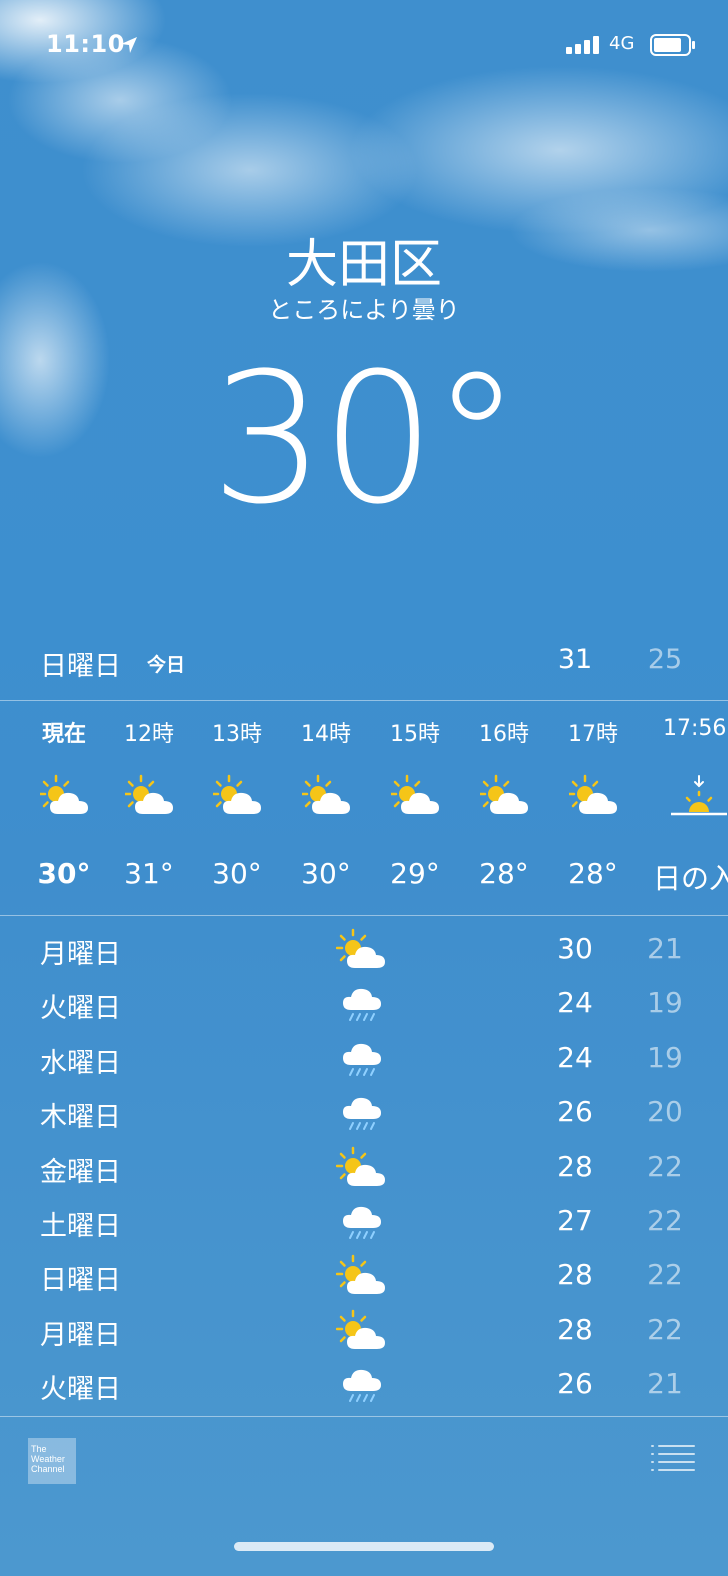 The height and width of the screenshot is (1576, 728). I want to click on hourly-item: 現在 30°, so click(64, 807).